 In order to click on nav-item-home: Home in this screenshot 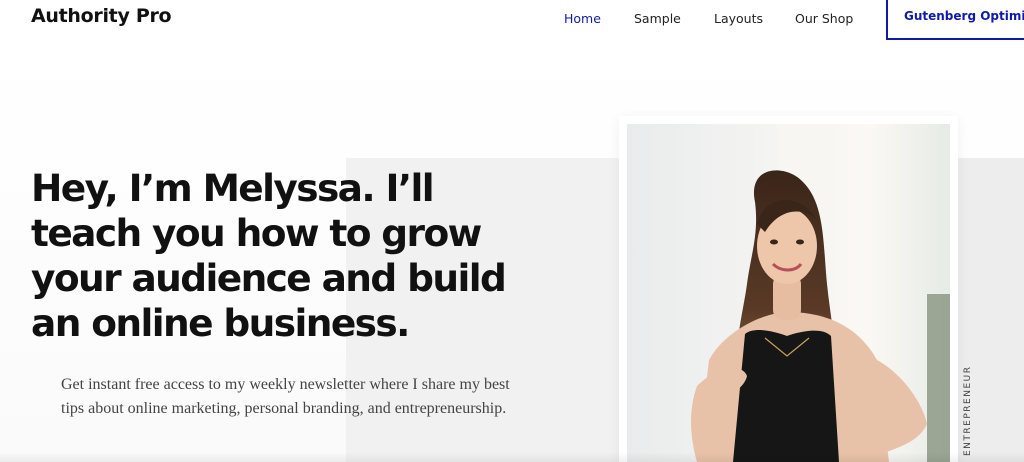, I will do `click(582, 18)`.